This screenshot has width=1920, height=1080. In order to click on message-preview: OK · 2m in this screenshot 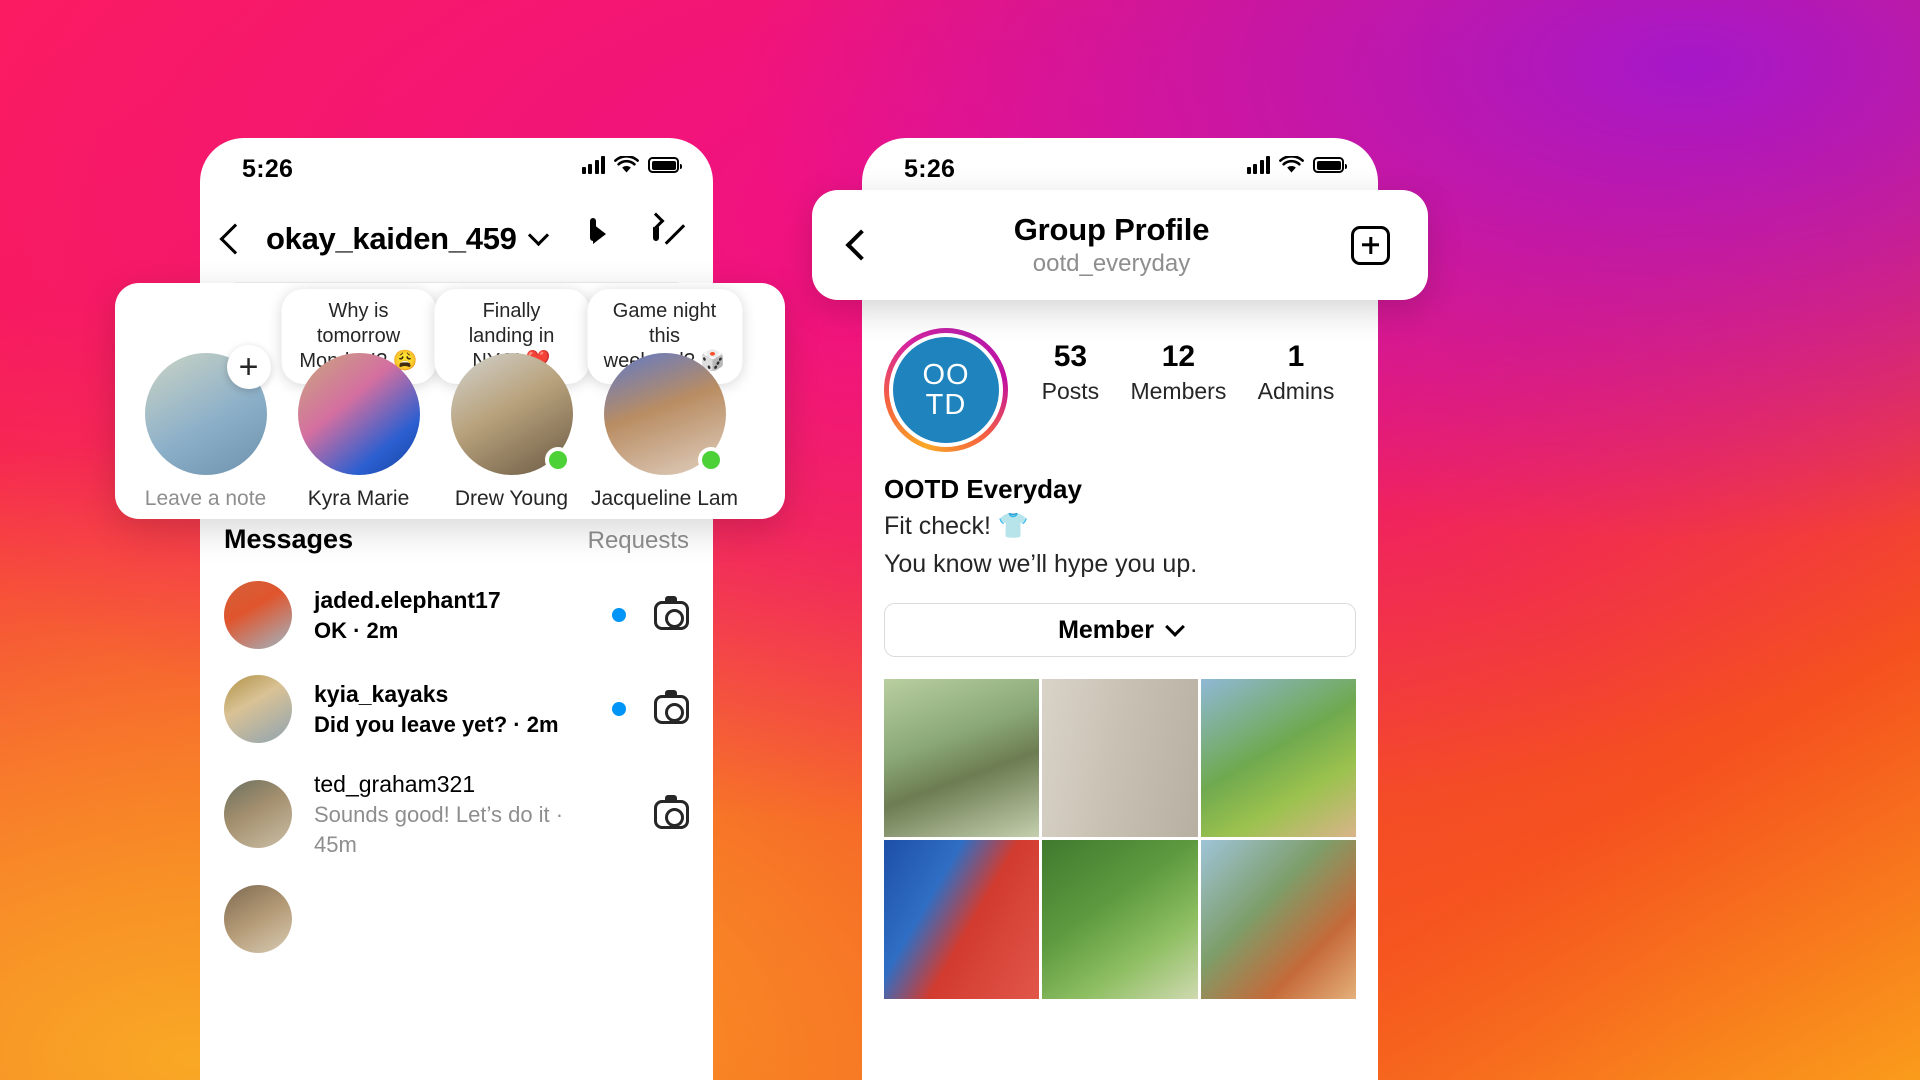, I will do `click(356, 630)`.